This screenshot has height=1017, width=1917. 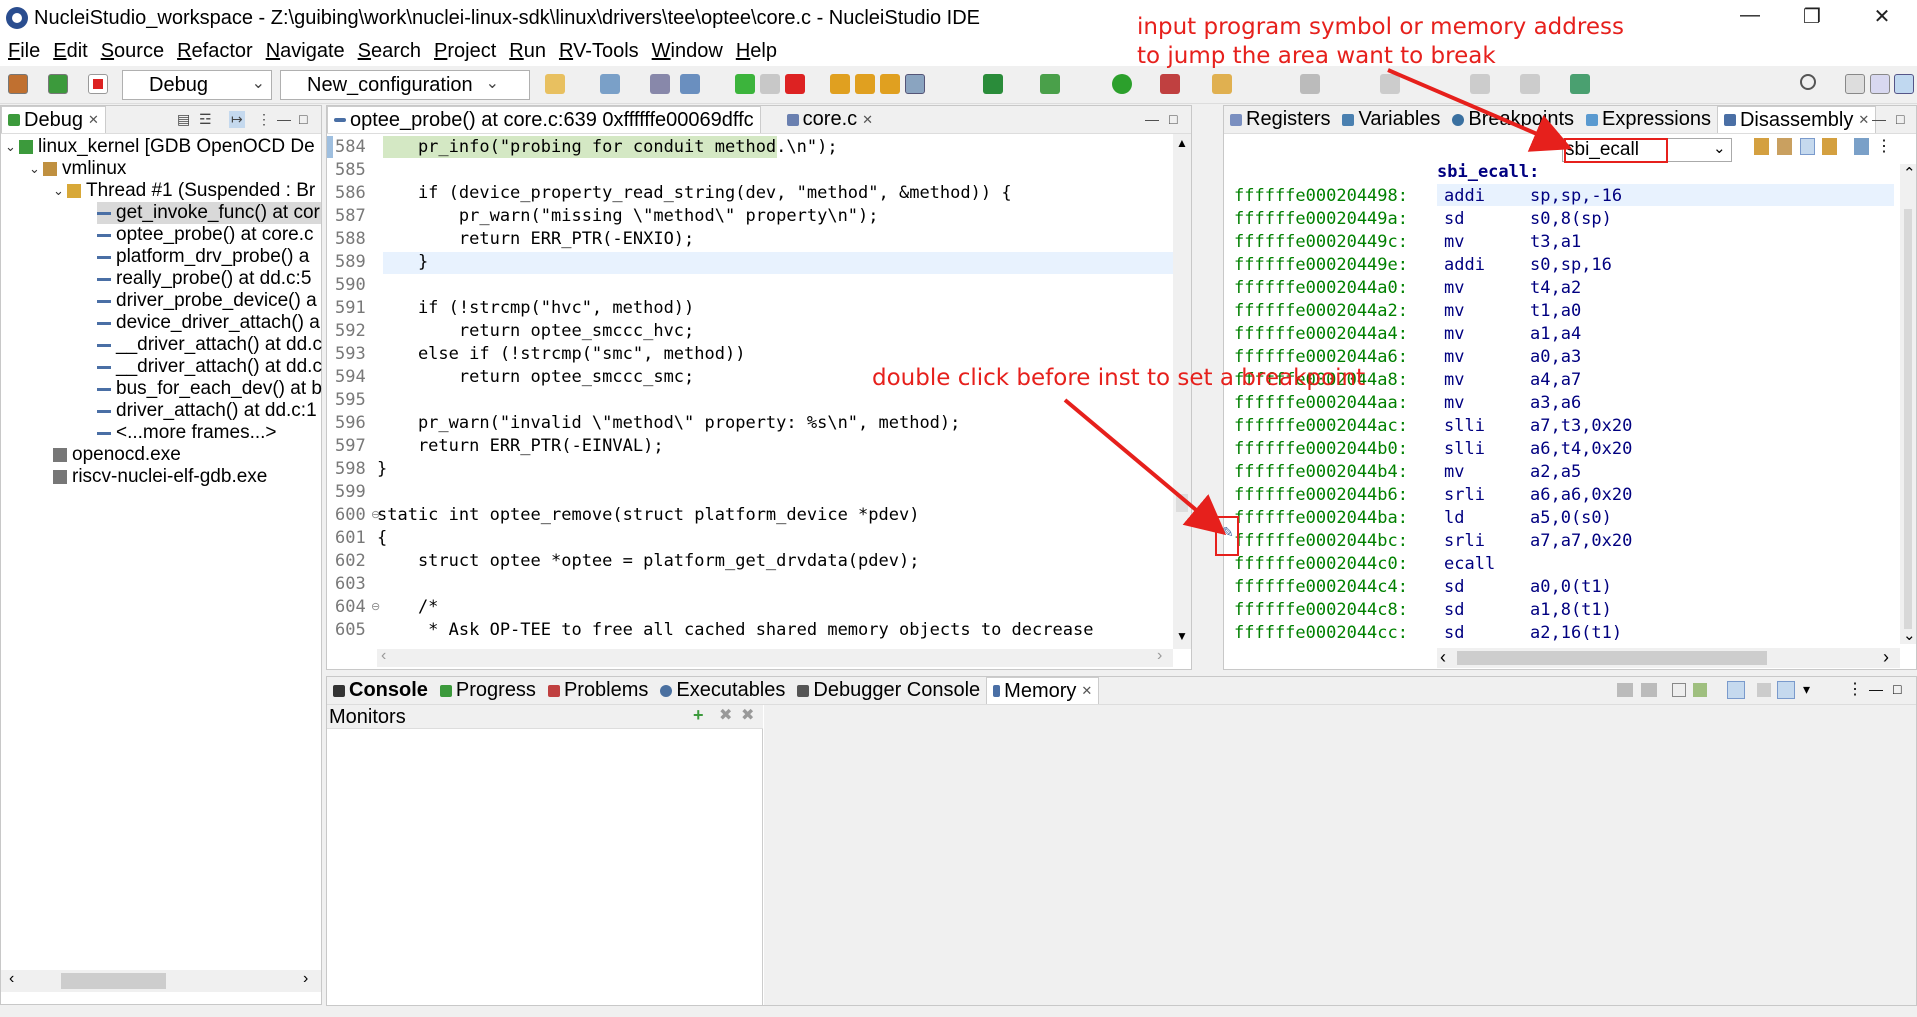 What do you see at coordinates (958, 1011) in the screenshot?
I see `status-bar` at bounding box center [958, 1011].